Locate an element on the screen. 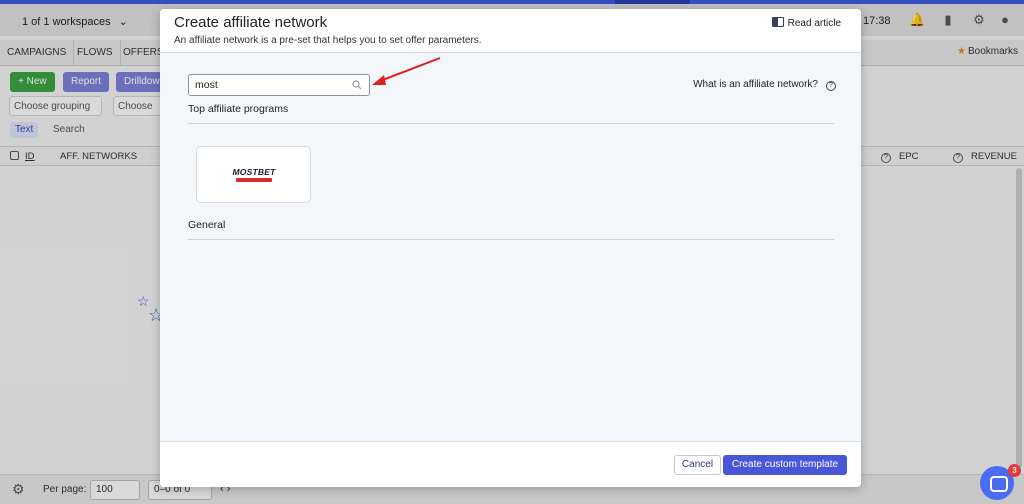  search-icon is located at coordinates (357, 85).